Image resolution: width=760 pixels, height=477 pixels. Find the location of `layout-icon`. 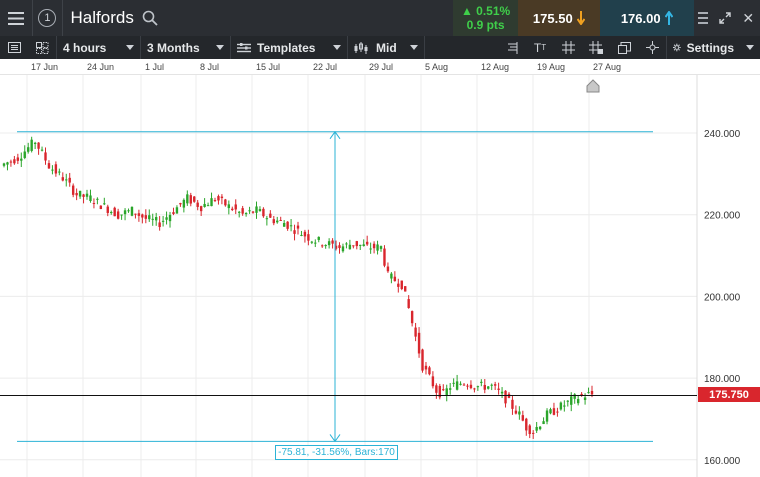

layout-icon is located at coordinates (42, 47).